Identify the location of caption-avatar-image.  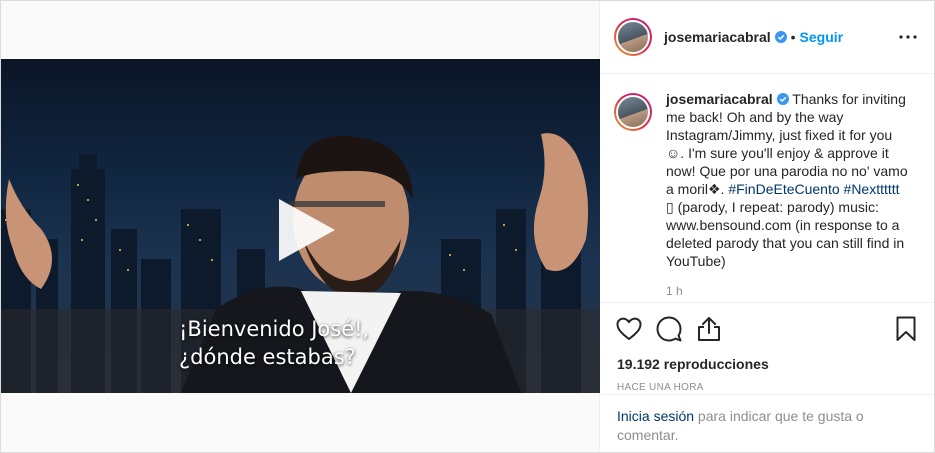
(633, 112).